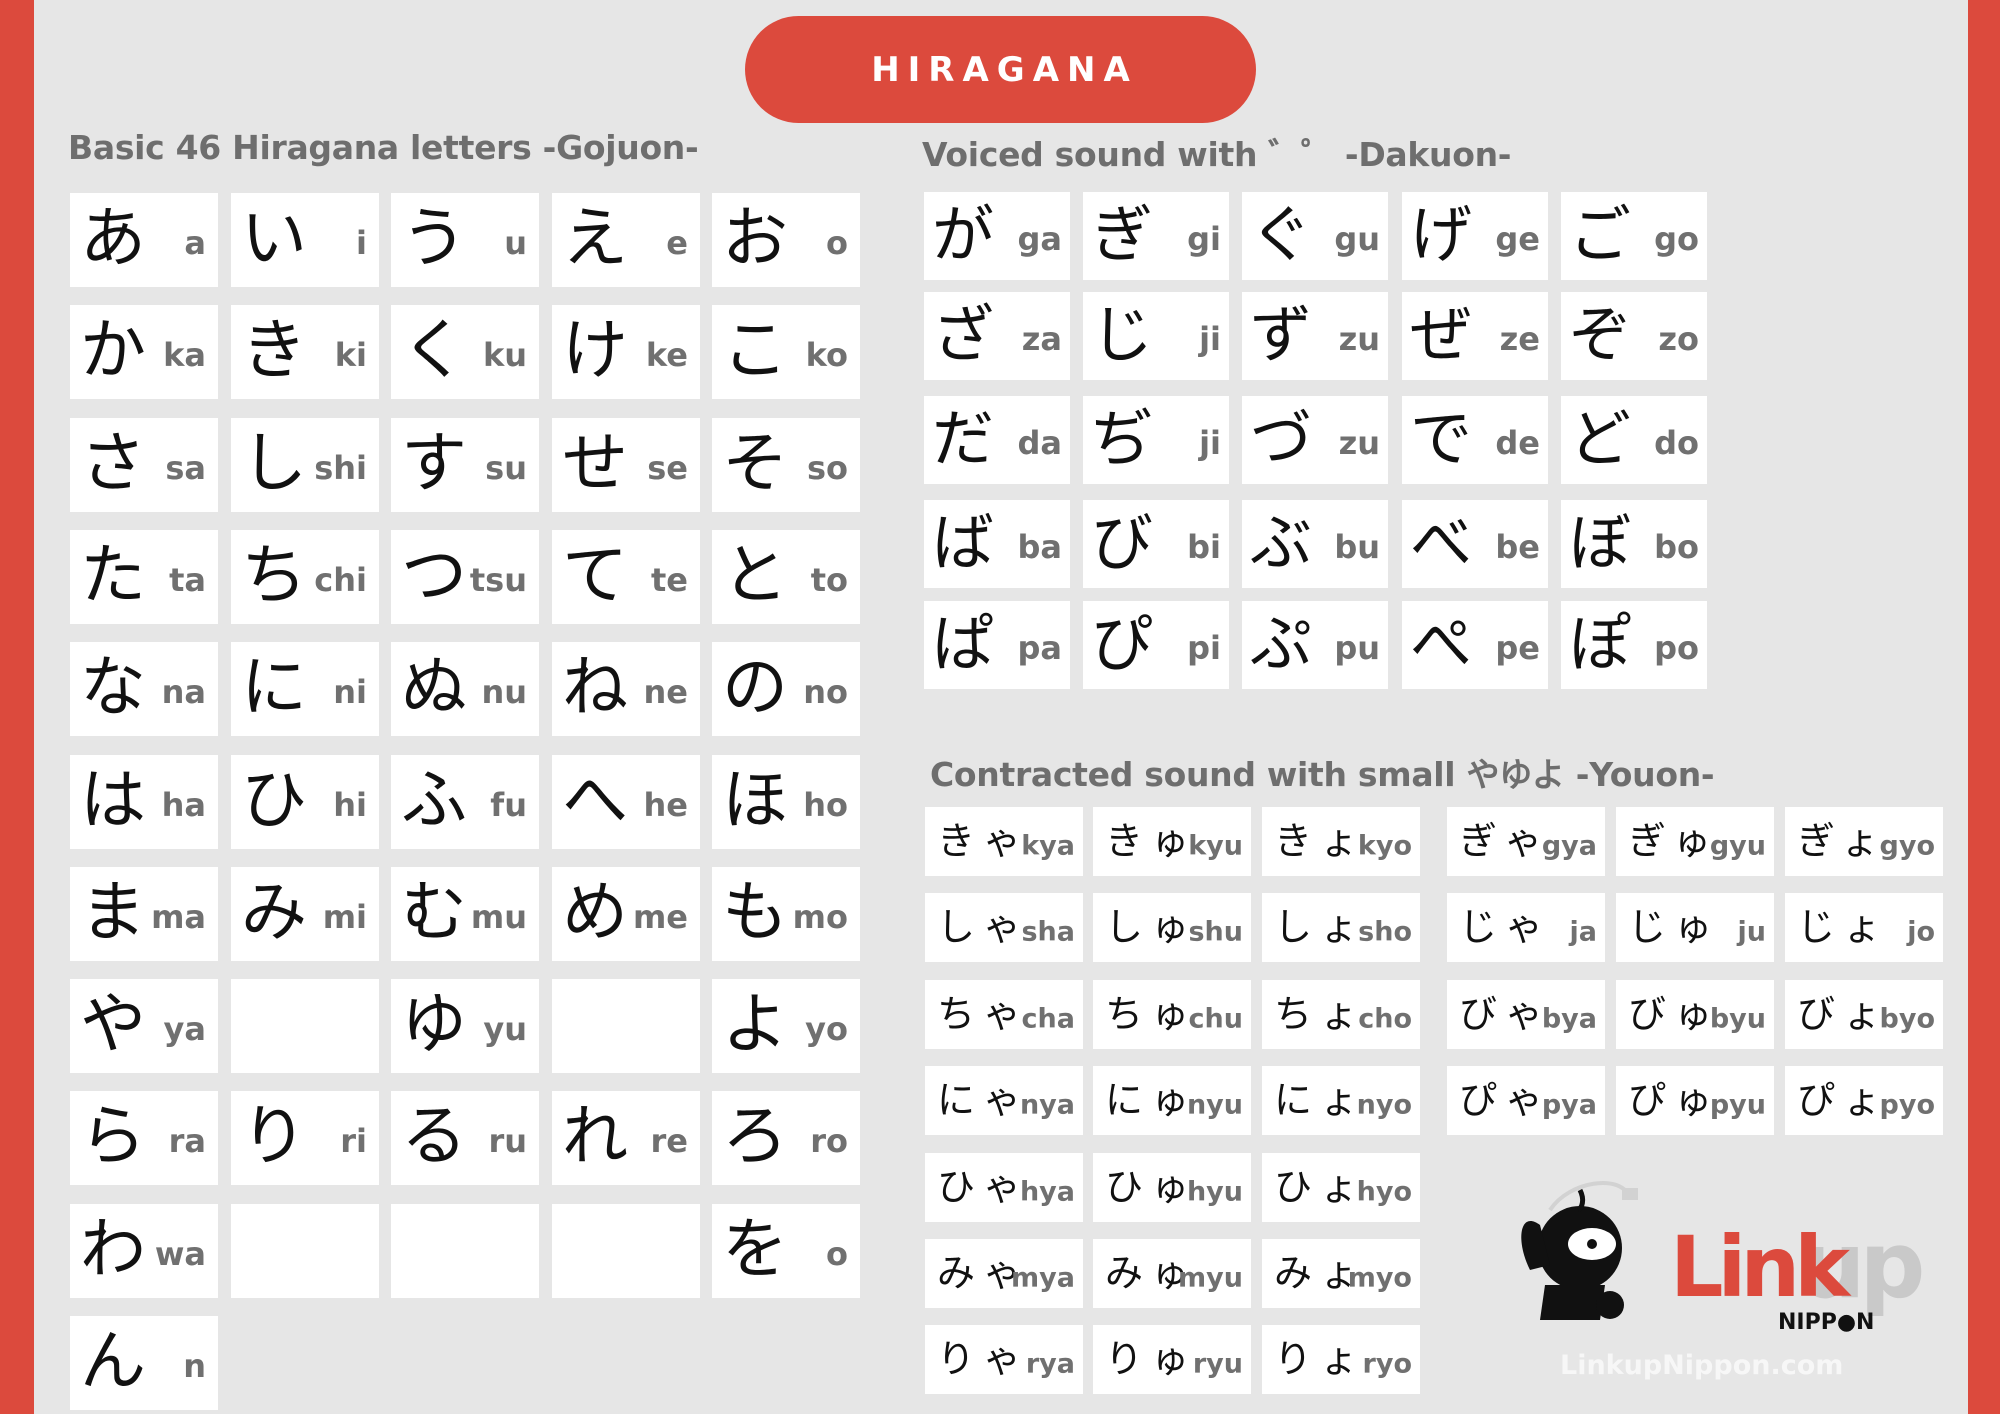 The image size is (2000, 1414). What do you see at coordinates (1678, 339) in the screenshot?
I see `romaji-label: zo` at bounding box center [1678, 339].